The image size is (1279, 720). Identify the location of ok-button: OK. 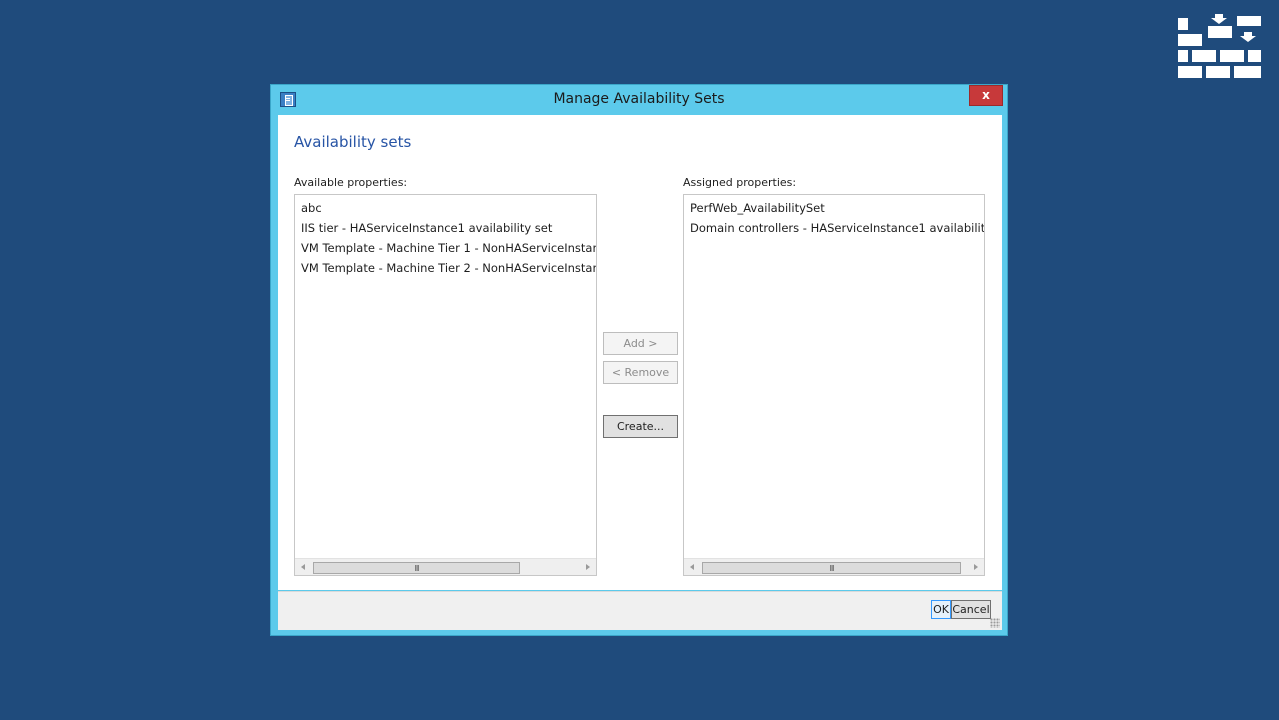
(941, 609).